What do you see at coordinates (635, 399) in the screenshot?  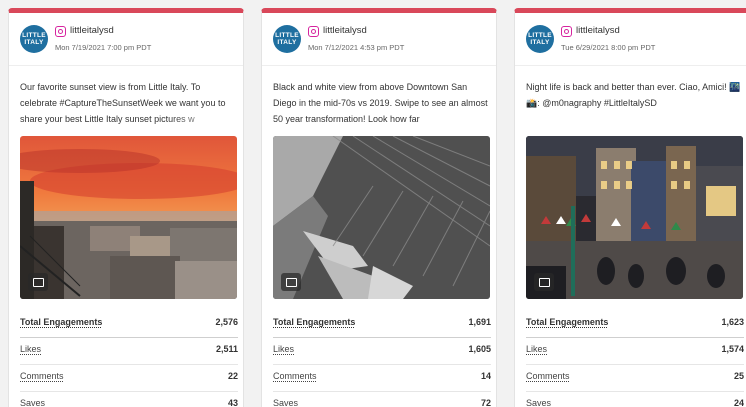 I see `stat-saves: Saves 24` at bounding box center [635, 399].